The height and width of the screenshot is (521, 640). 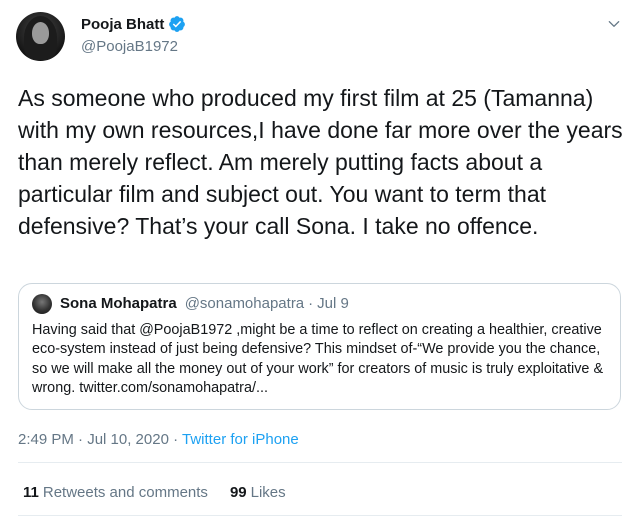 I want to click on quoted-author-name: Sona Mohapatra, so click(x=118, y=303).